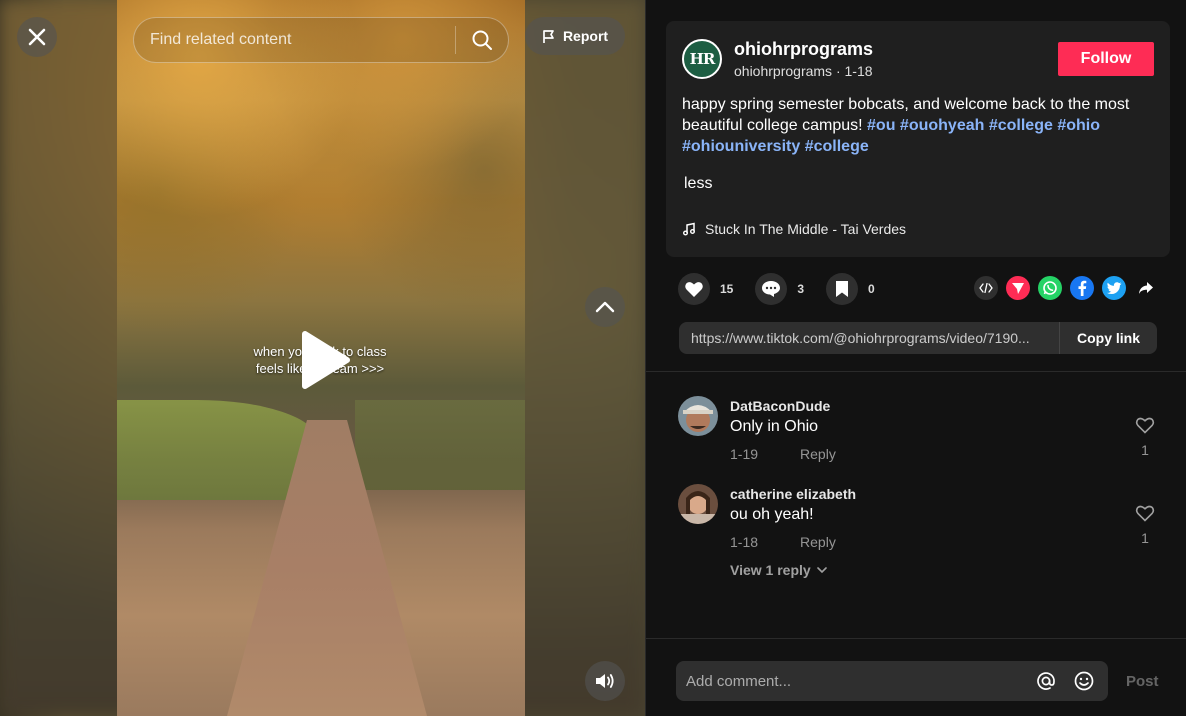  What do you see at coordinates (1078, 125) in the screenshot?
I see `hashtag-link: #ohio` at bounding box center [1078, 125].